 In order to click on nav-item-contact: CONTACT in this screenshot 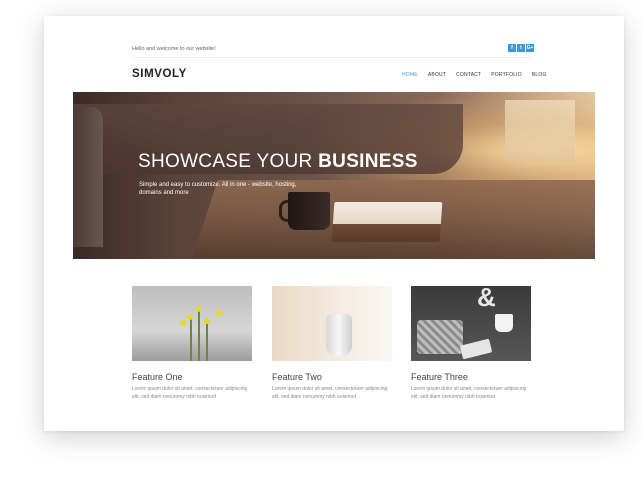, I will do `click(468, 75)`.